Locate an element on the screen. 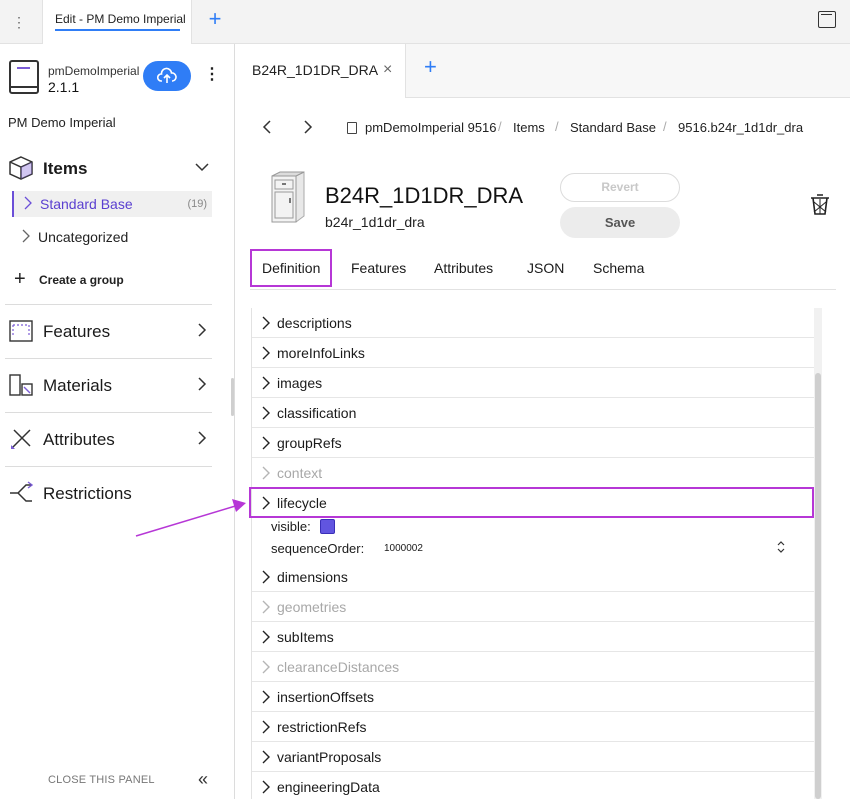 The width and height of the screenshot is (850, 799). cloud-upload-icon is located at coordinates (167, 75).